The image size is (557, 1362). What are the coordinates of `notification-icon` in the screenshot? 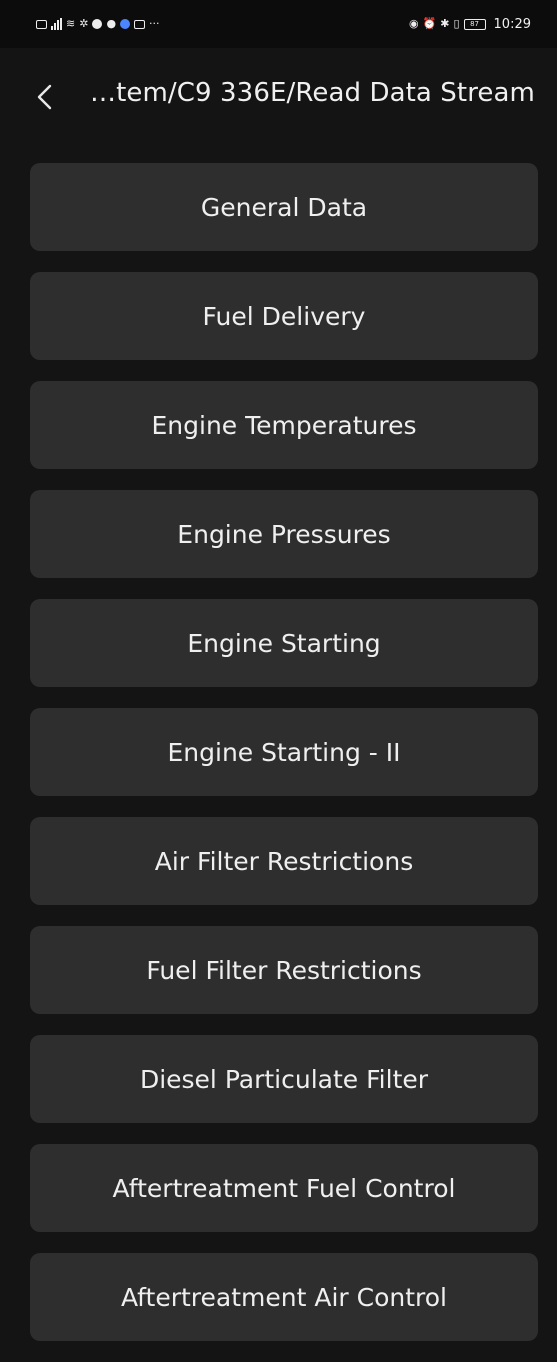 It's located at (97, 24).